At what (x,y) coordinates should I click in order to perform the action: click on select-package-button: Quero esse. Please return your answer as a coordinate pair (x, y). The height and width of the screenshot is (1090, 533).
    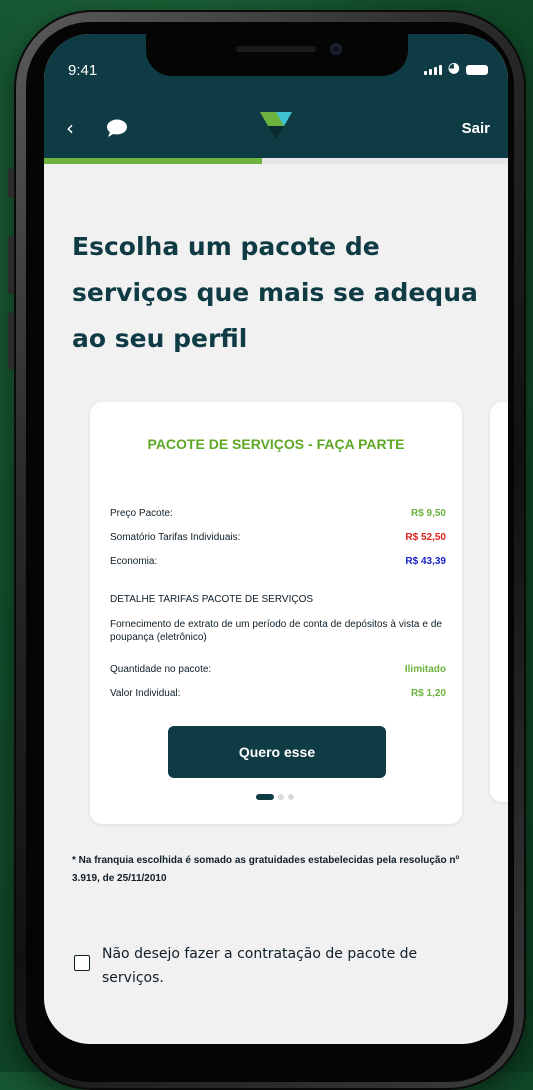
    Looking at the image, I should click on (277, 752).